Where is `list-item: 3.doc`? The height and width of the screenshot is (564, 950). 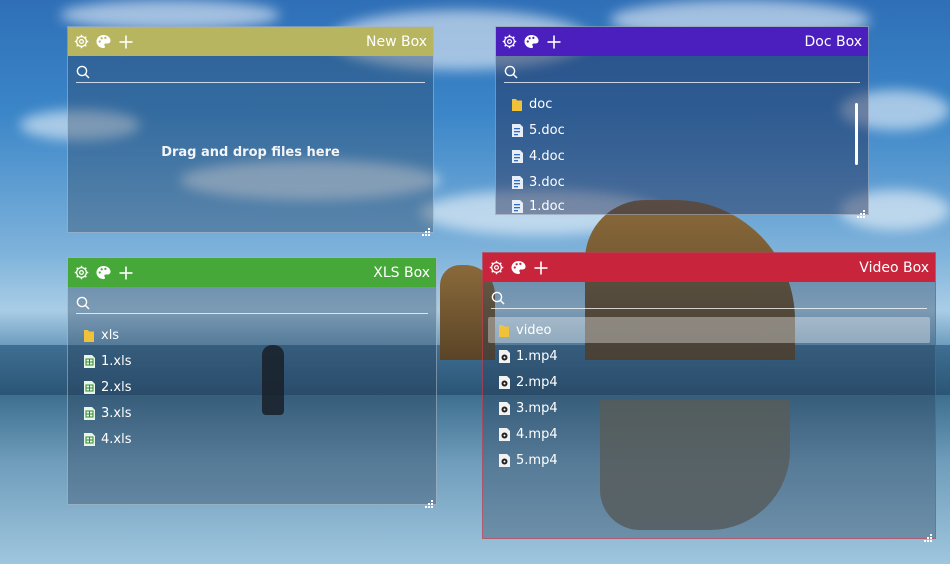 list-item: 3.doc is located at coordinates (682, 182).